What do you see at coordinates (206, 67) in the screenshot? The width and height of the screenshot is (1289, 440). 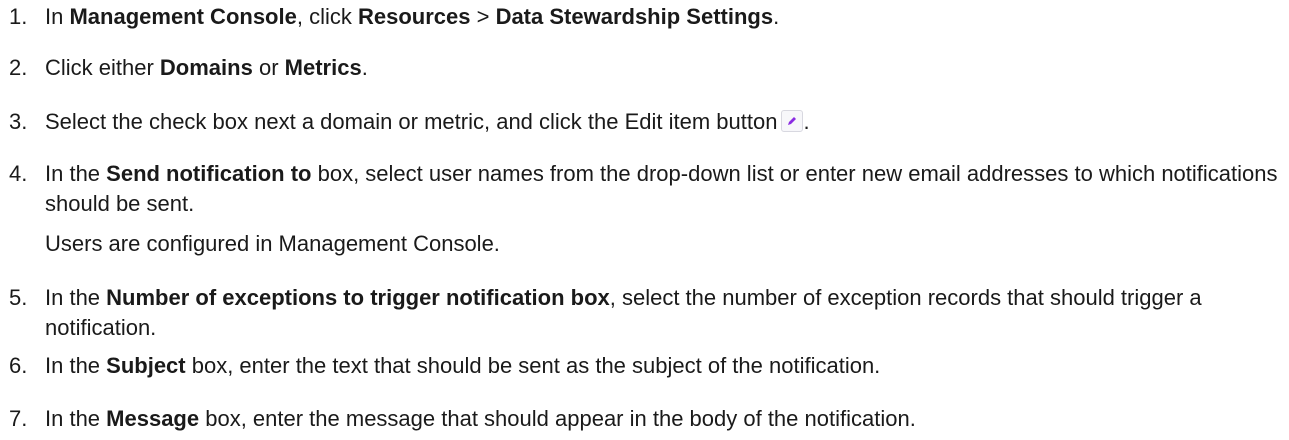 I see `ui-term: Domains` at bounding box center [206, 67].